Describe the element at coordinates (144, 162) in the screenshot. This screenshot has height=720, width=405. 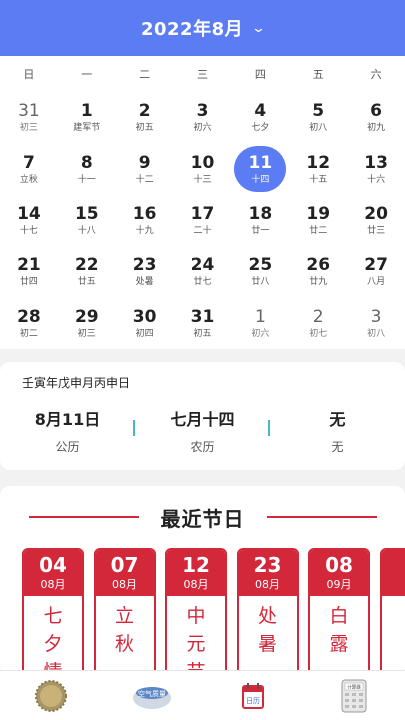
I see `day-number: 9` at that location.